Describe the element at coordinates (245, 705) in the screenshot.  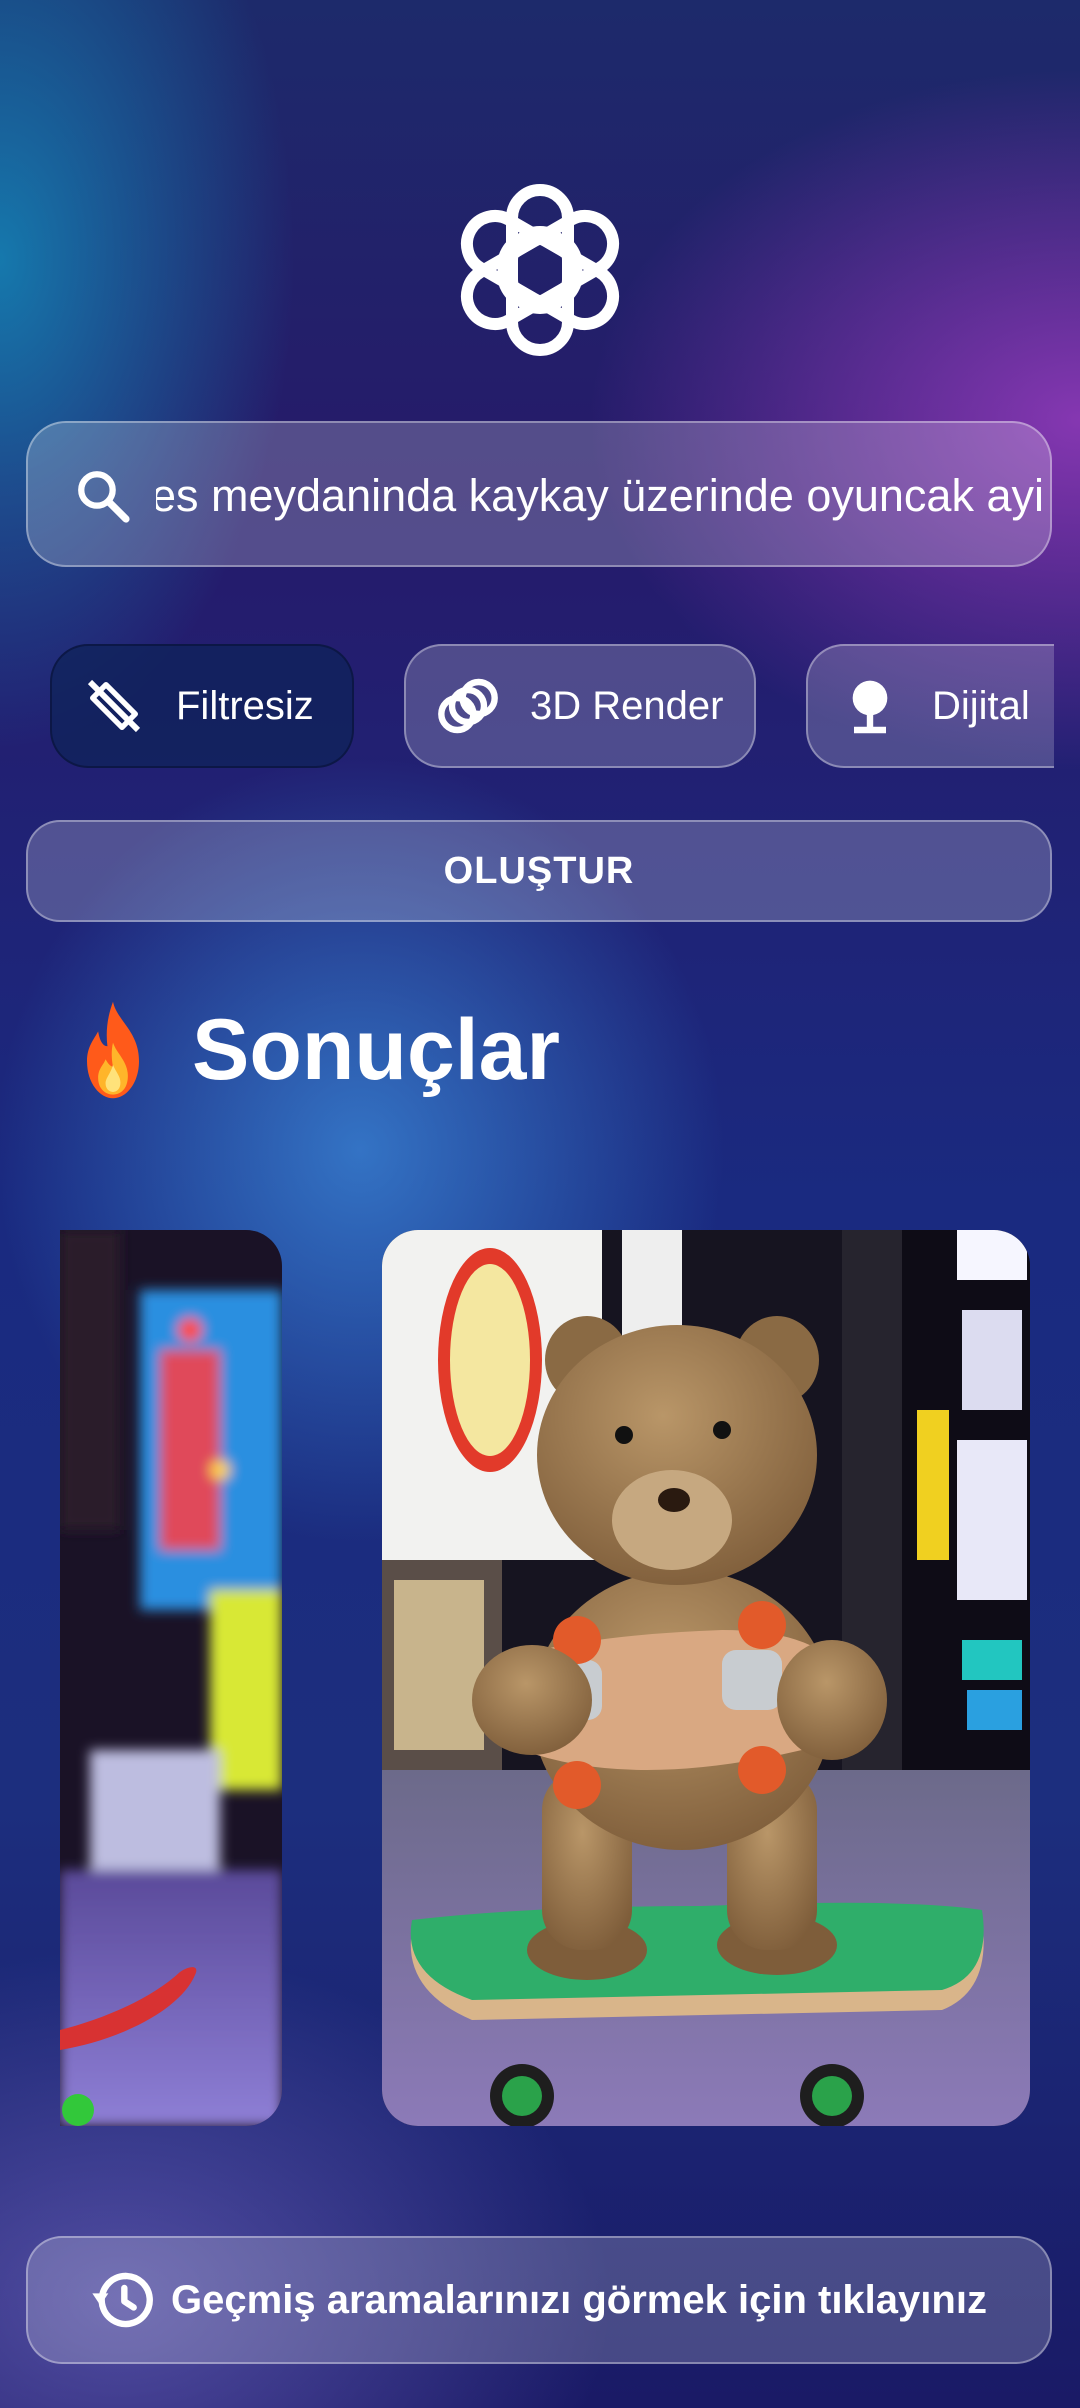
I see `style-chip-label: Filtresiz` at that location.